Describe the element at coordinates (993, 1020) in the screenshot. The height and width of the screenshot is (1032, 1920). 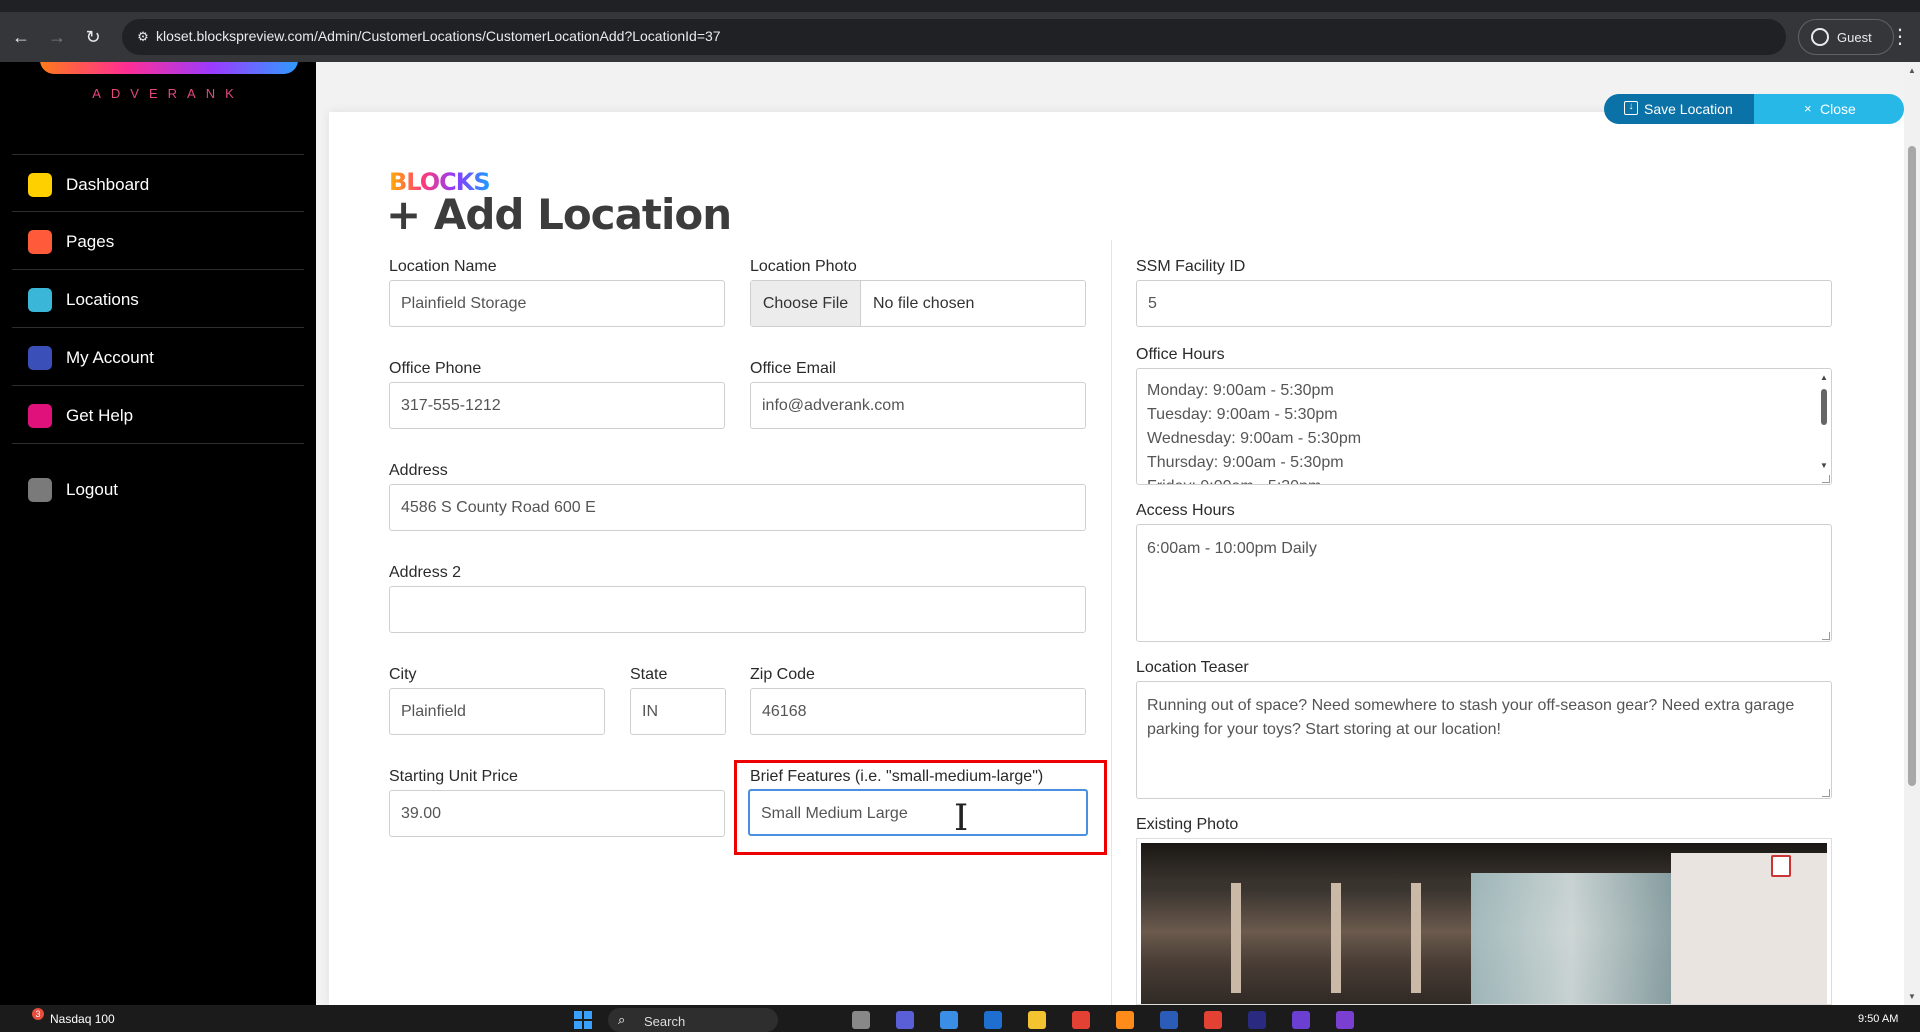
I see `store-icon` at that location.